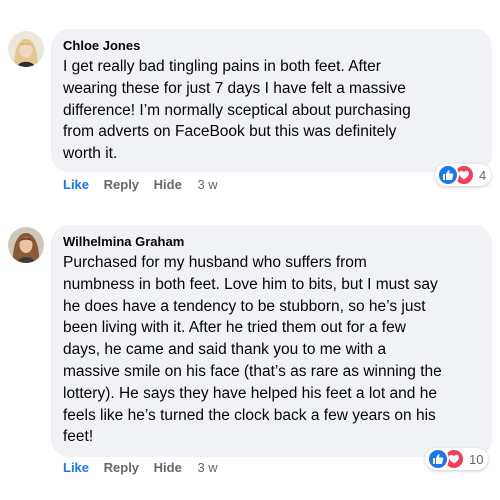 The height and width of the screenshot is (500, 500). Describe the element at coordinates (463, 175) in the screenshot. I see `reactions-summary: 4` at that location.